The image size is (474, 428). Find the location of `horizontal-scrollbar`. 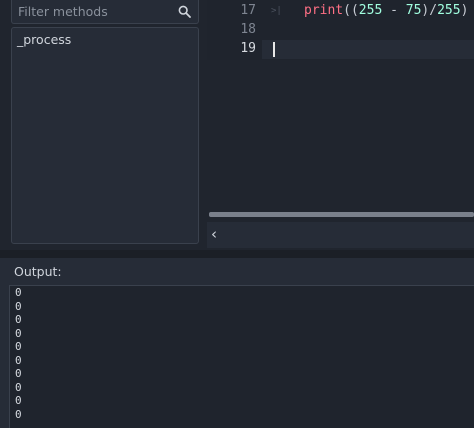

horizontal-scrollbar is located at coordinates (341, 214).